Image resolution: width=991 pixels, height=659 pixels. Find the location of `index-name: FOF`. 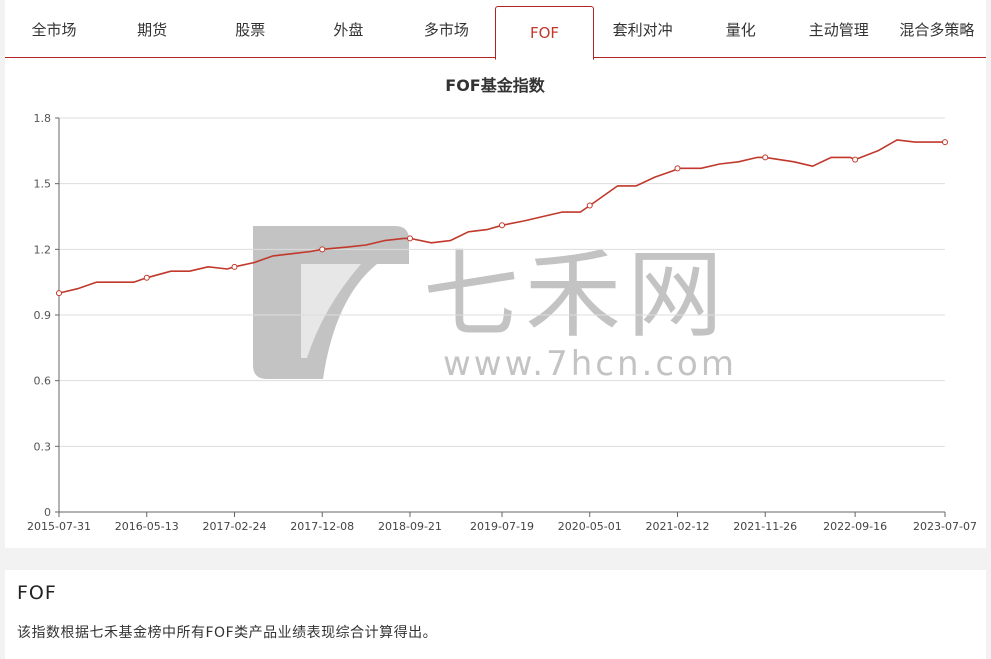

index-name: FOF is located at coordinates (37, 593).